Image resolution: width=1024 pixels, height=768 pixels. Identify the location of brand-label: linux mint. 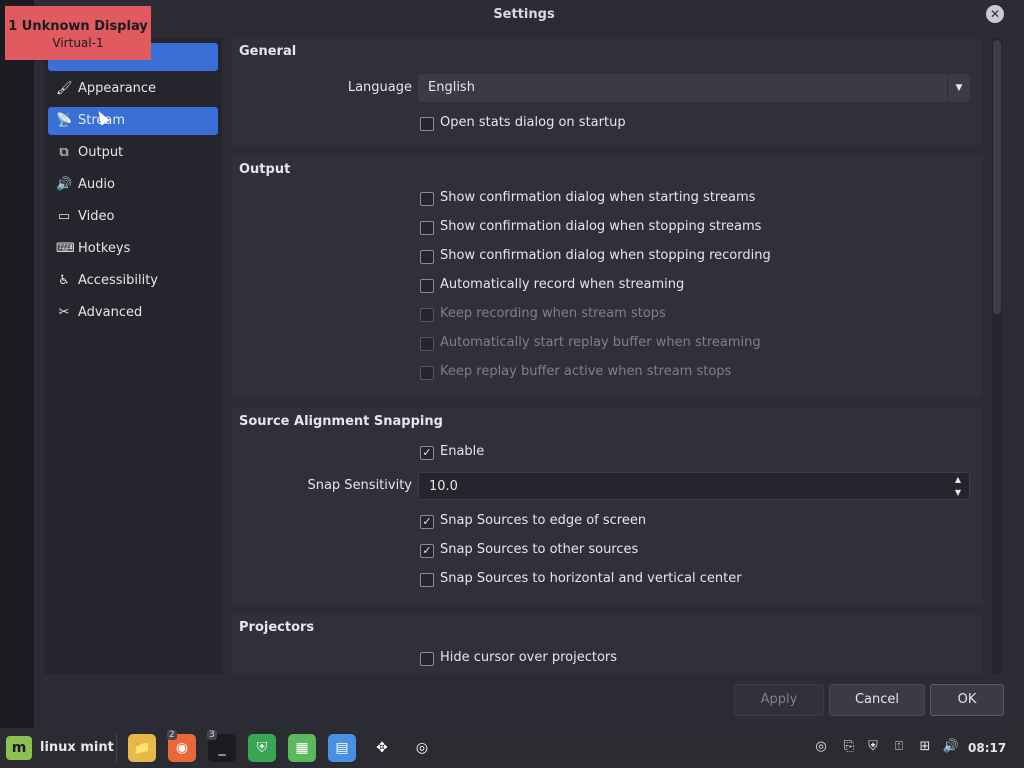
(77, 747).